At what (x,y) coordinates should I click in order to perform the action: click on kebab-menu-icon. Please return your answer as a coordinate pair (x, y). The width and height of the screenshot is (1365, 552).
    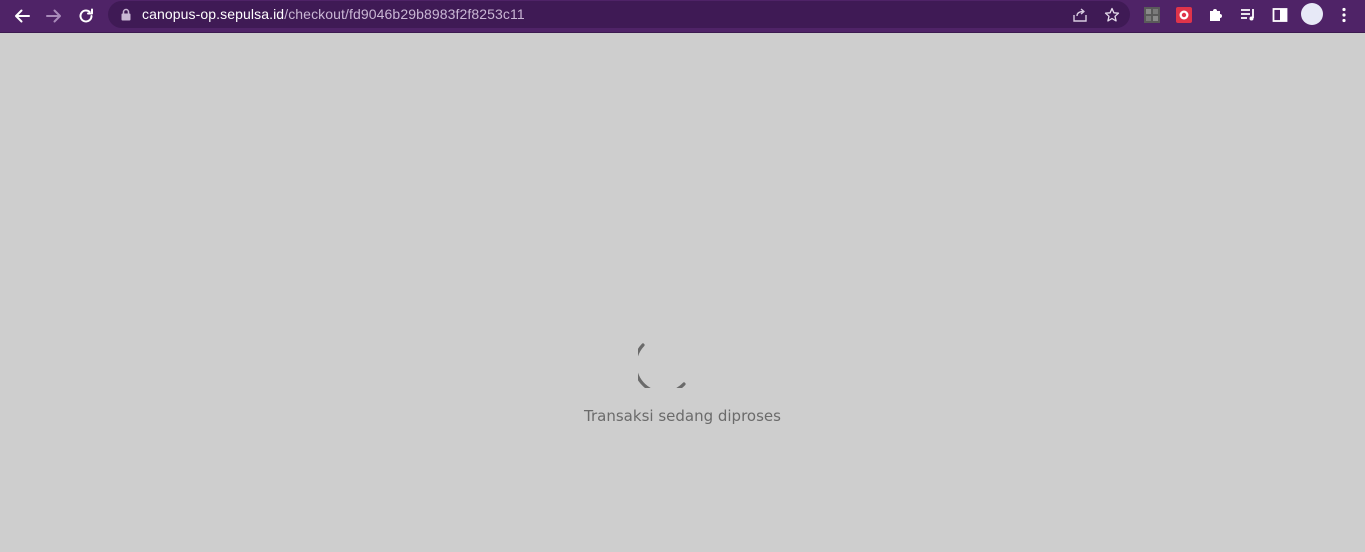
    Looking at the image, I should click on (1344, 15).